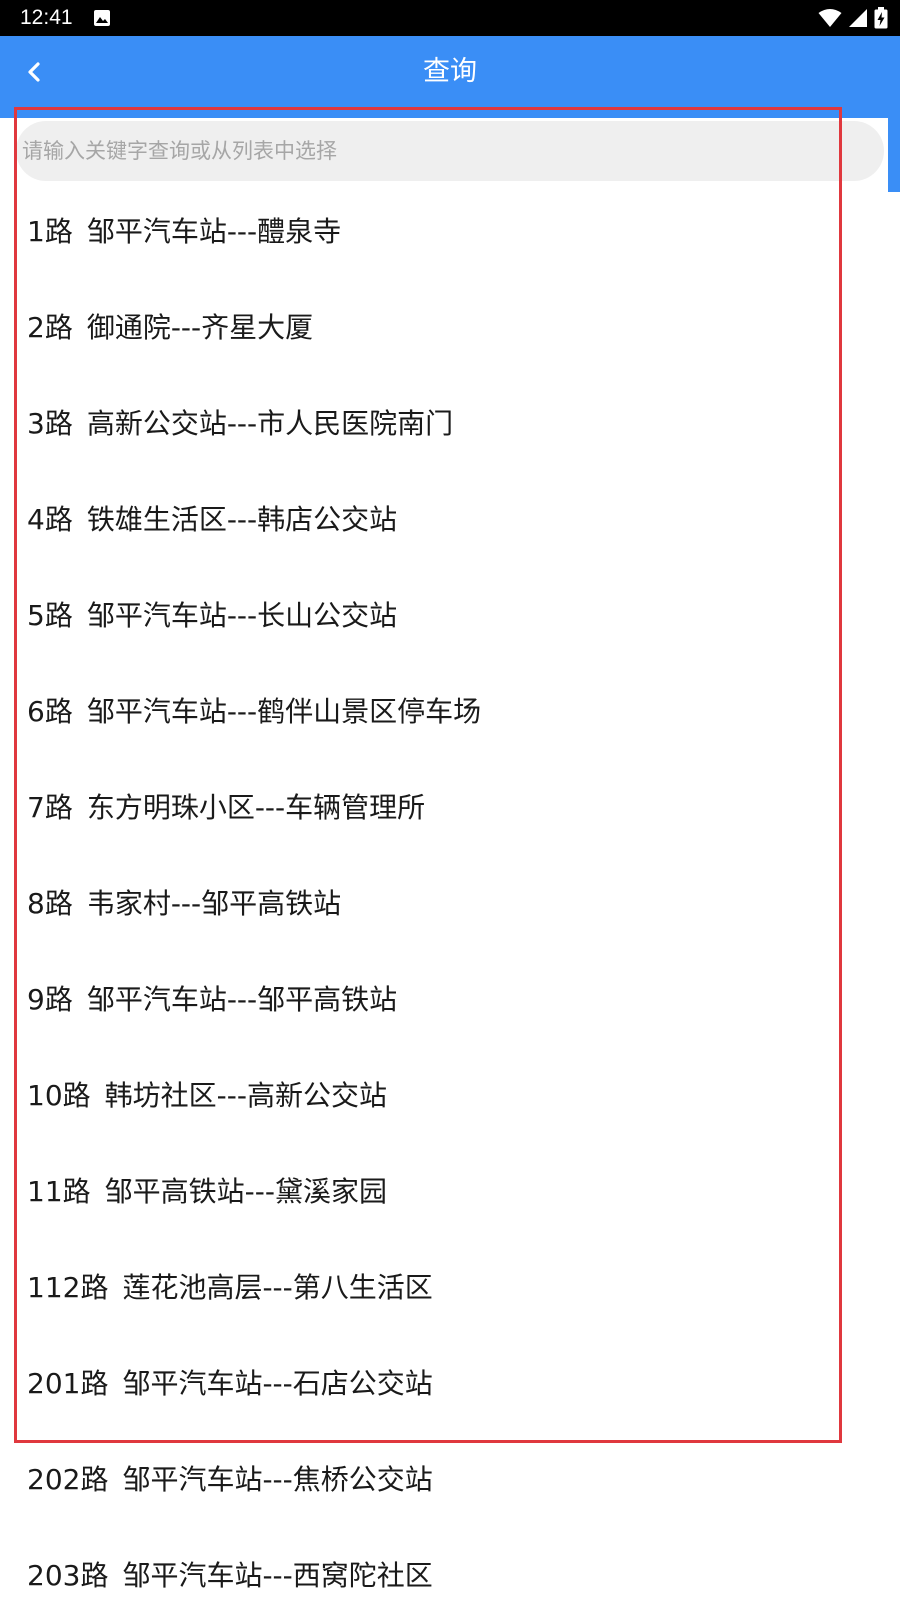 The image size is (900, 1600). What do you see at coordinates (200, 327) in the screenshot?
I see `route-path: 御通院---齐星大厦` at bounding box center [200, 327].